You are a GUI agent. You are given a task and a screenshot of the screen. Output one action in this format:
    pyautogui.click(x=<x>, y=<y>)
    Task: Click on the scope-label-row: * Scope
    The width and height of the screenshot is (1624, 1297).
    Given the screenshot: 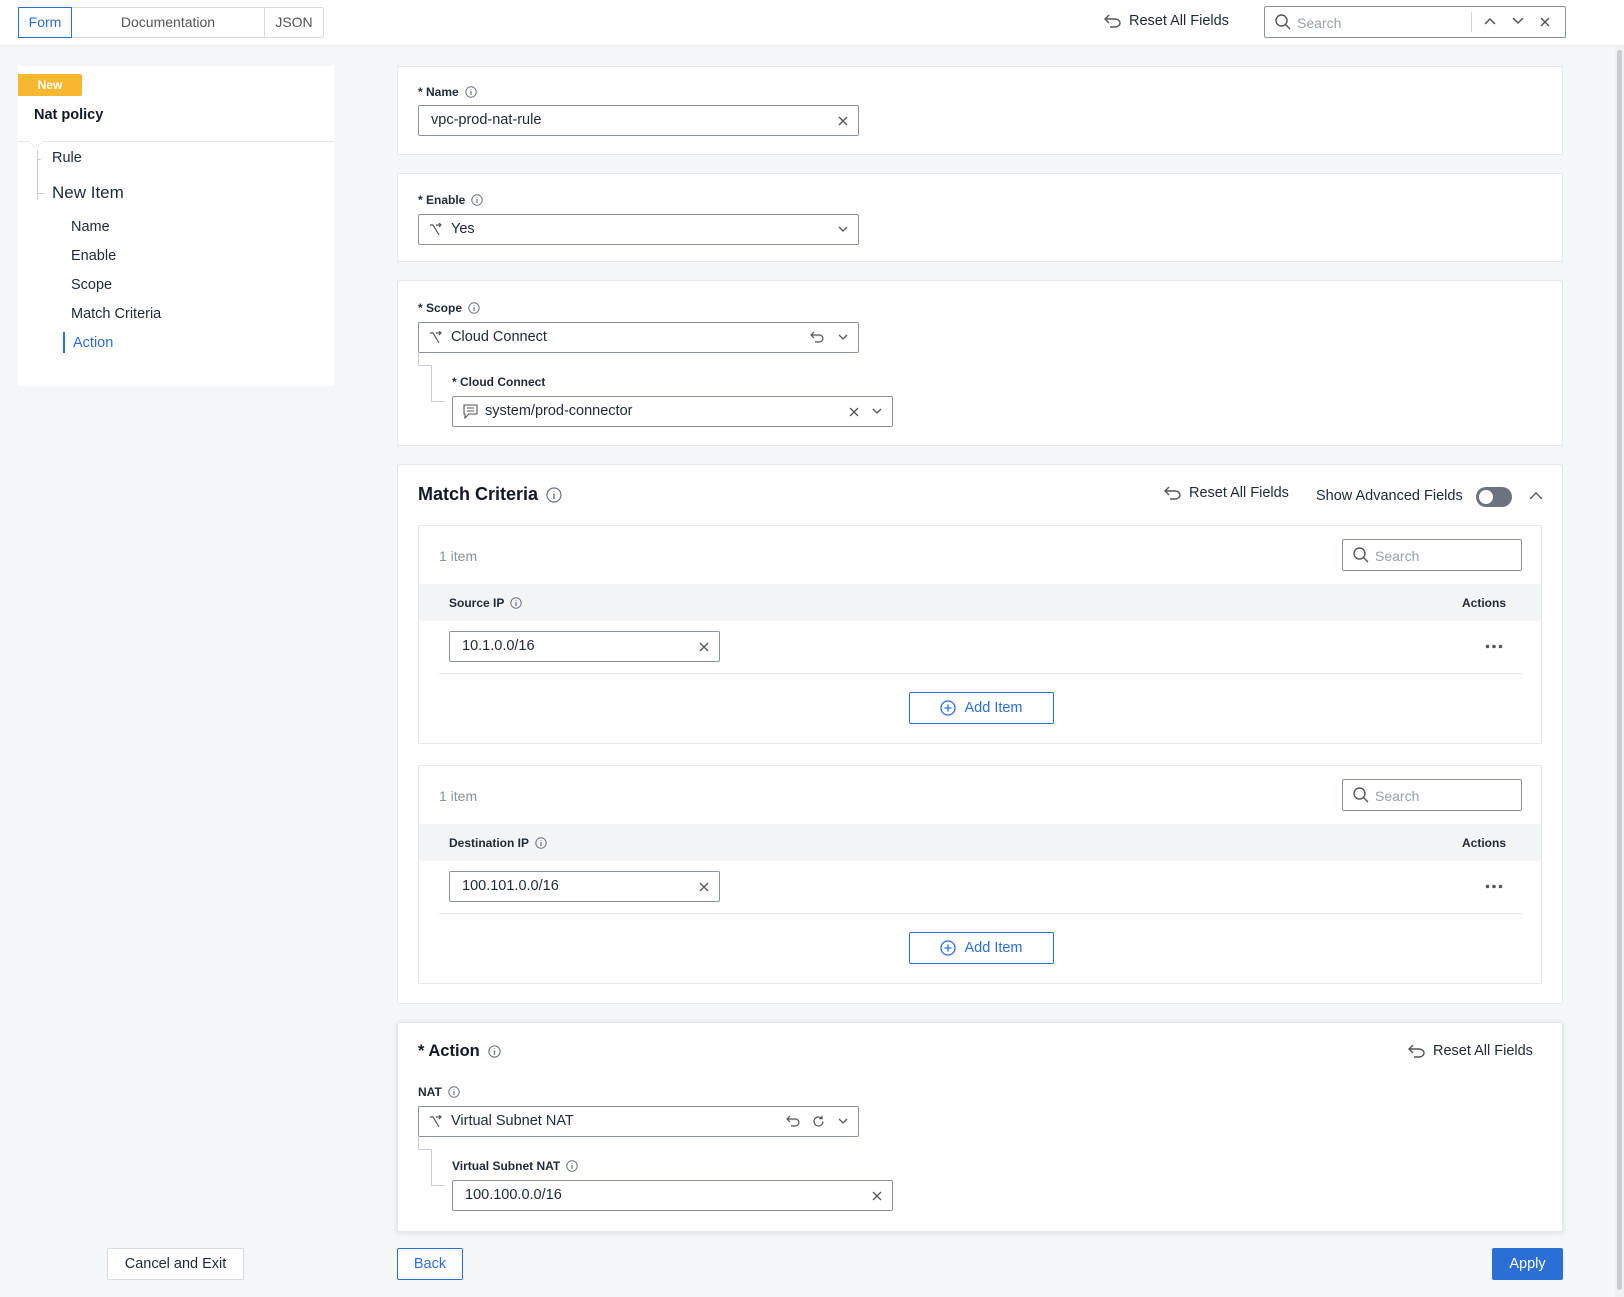 What is the action you would take?
    pyautogui.click(x=449, y=308)
    